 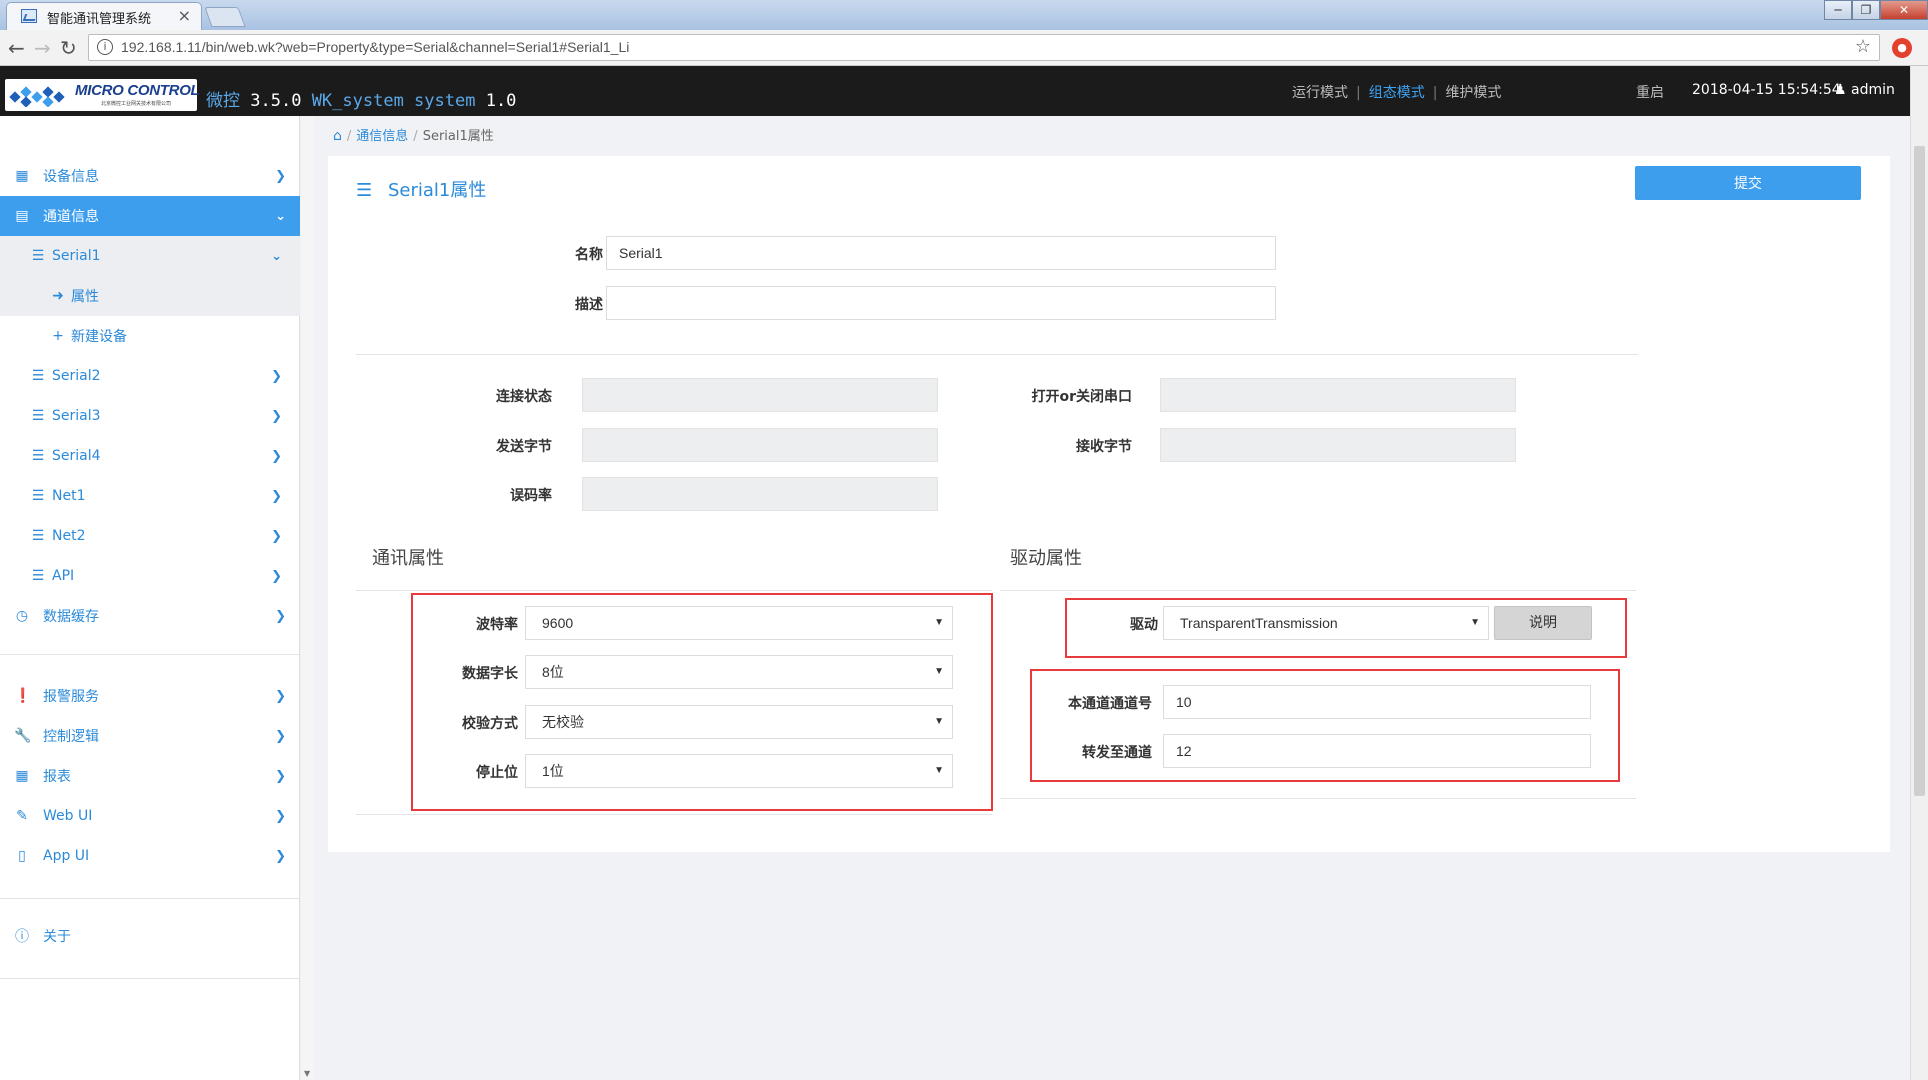 I want to click on sidebar-item-net1: ☰ Net1 ❯, so click(x=150, y=496).